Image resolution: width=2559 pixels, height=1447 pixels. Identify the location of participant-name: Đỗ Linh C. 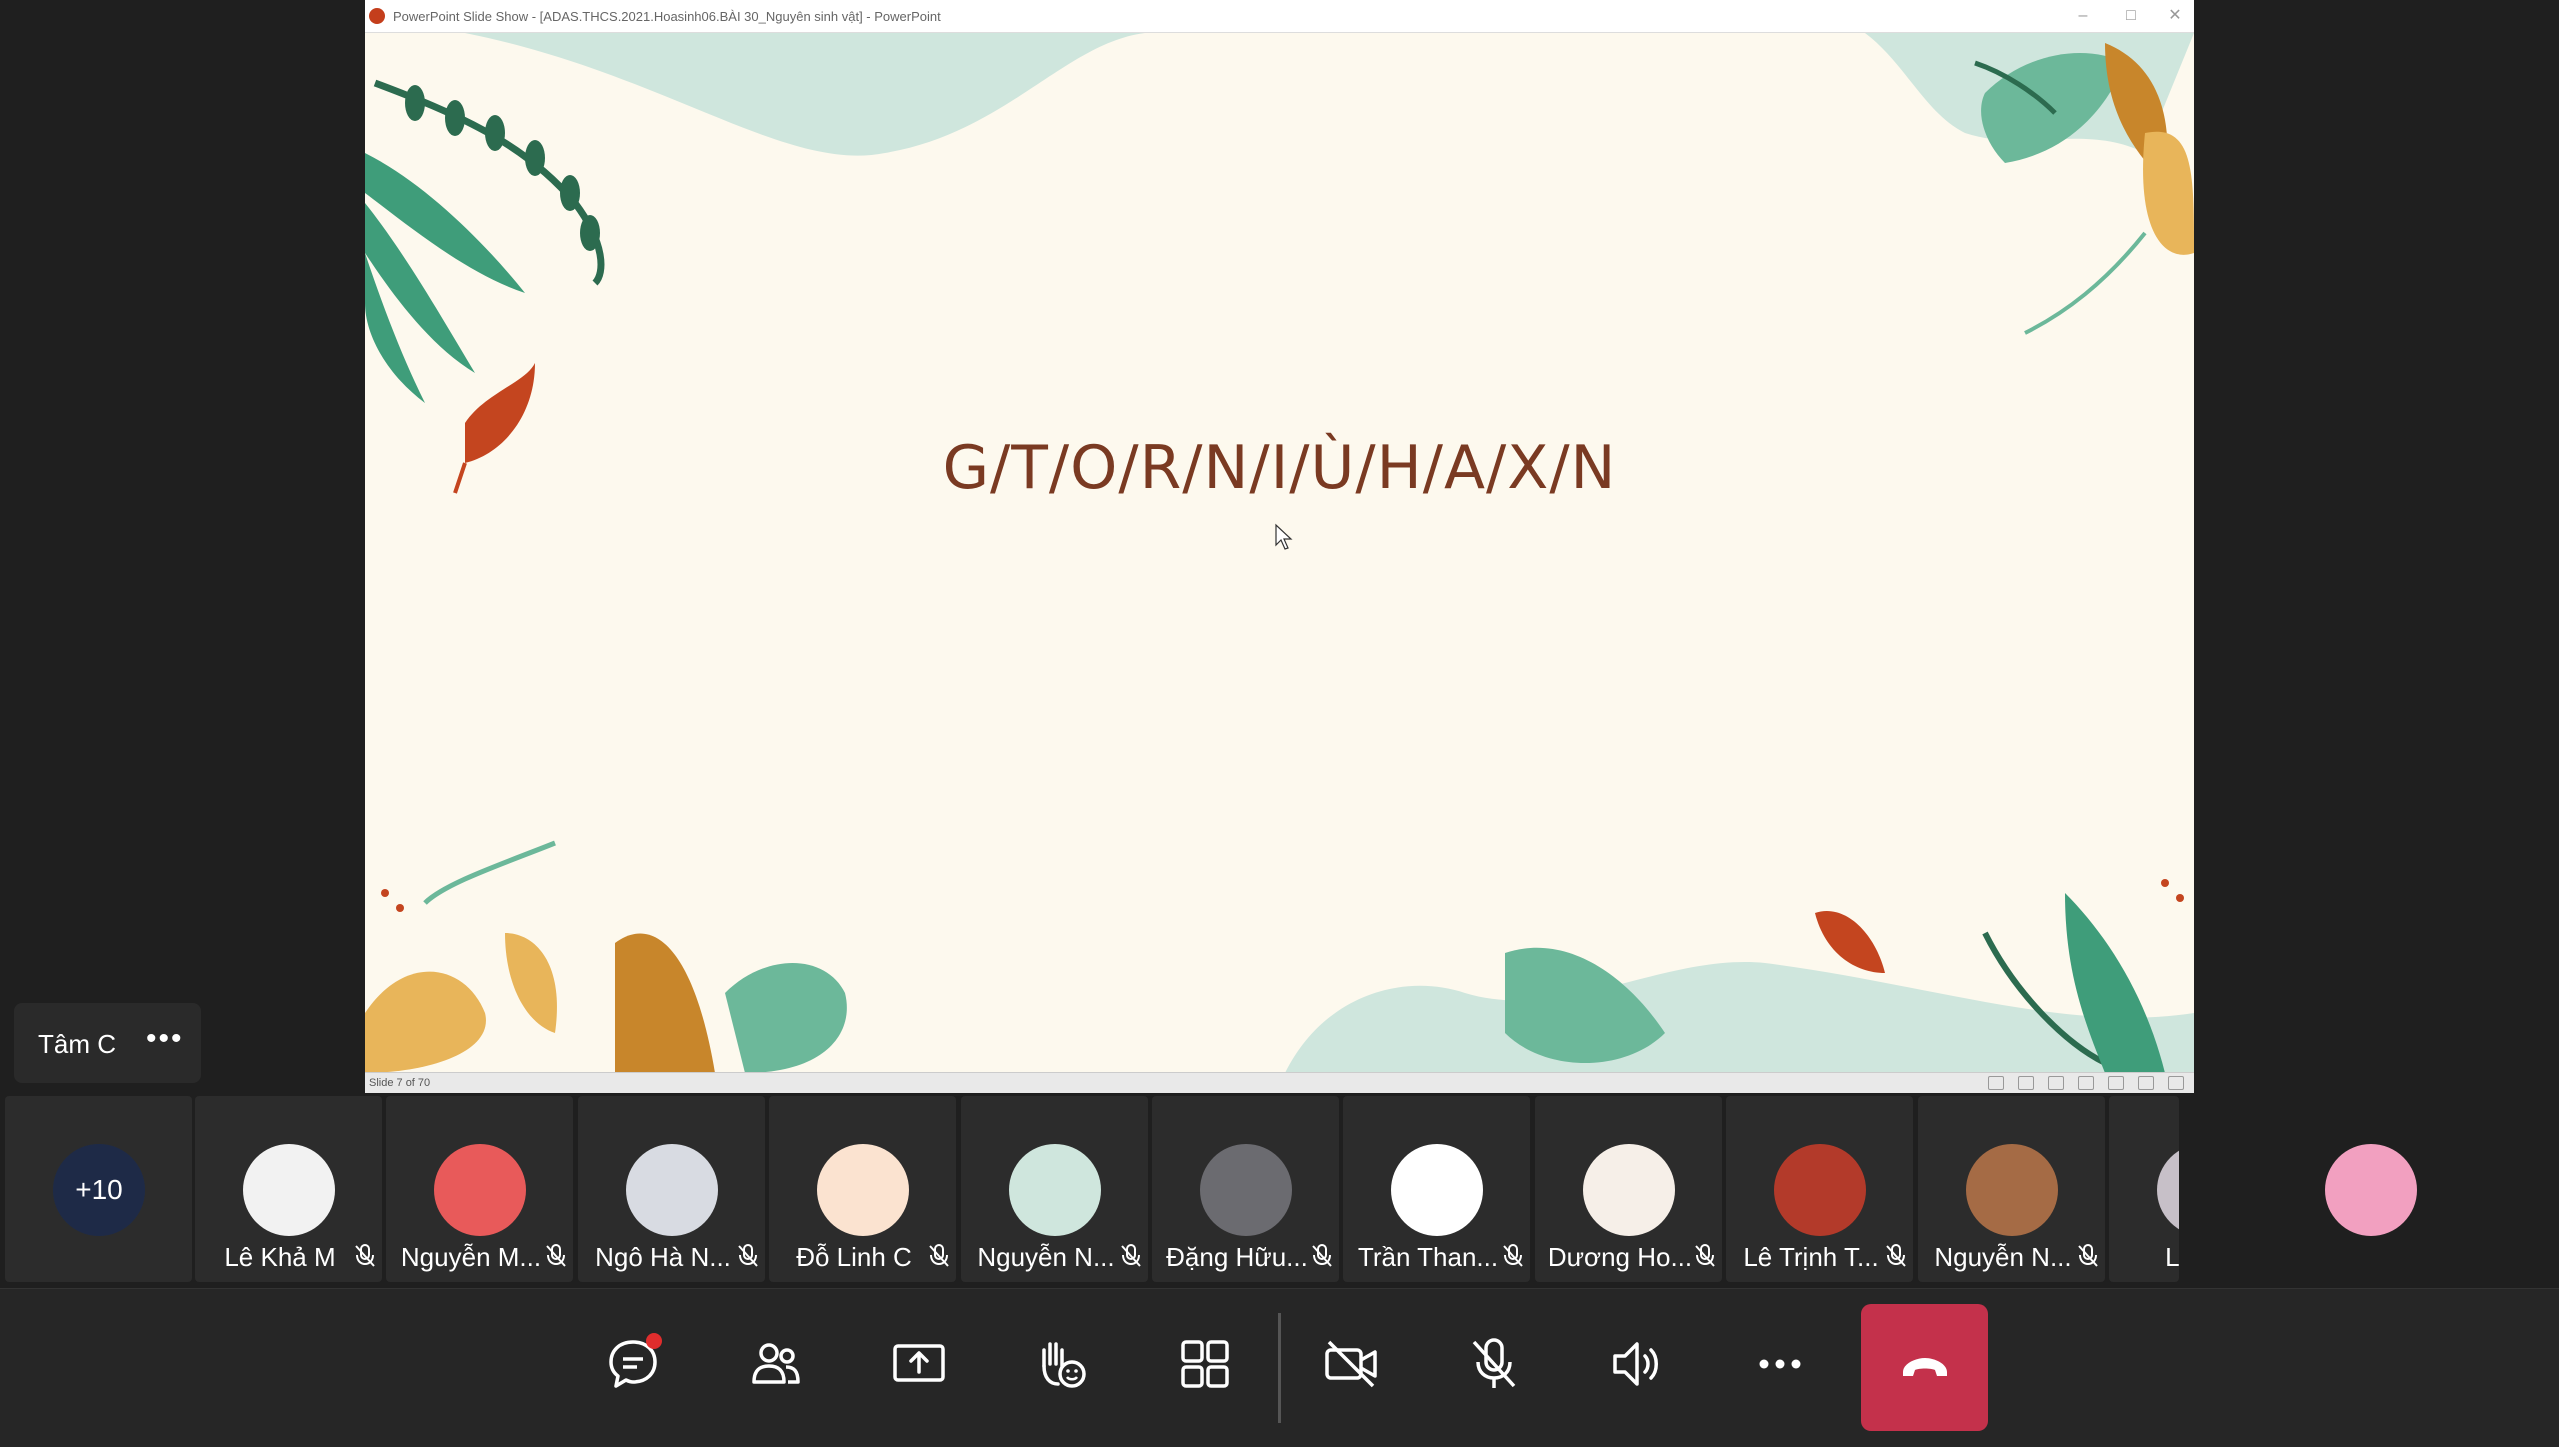
(854, 1257).